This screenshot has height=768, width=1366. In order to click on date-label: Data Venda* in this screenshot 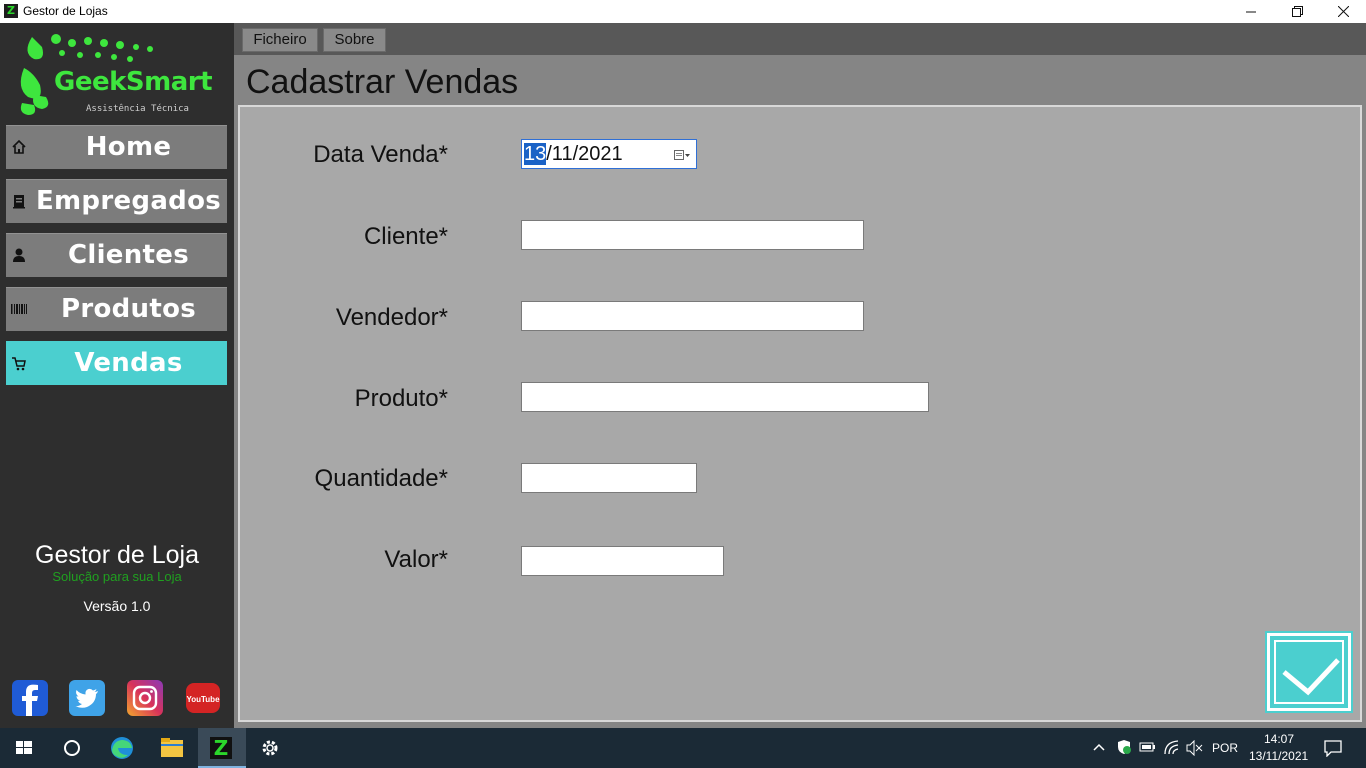, I will do `click(380, 154)`.